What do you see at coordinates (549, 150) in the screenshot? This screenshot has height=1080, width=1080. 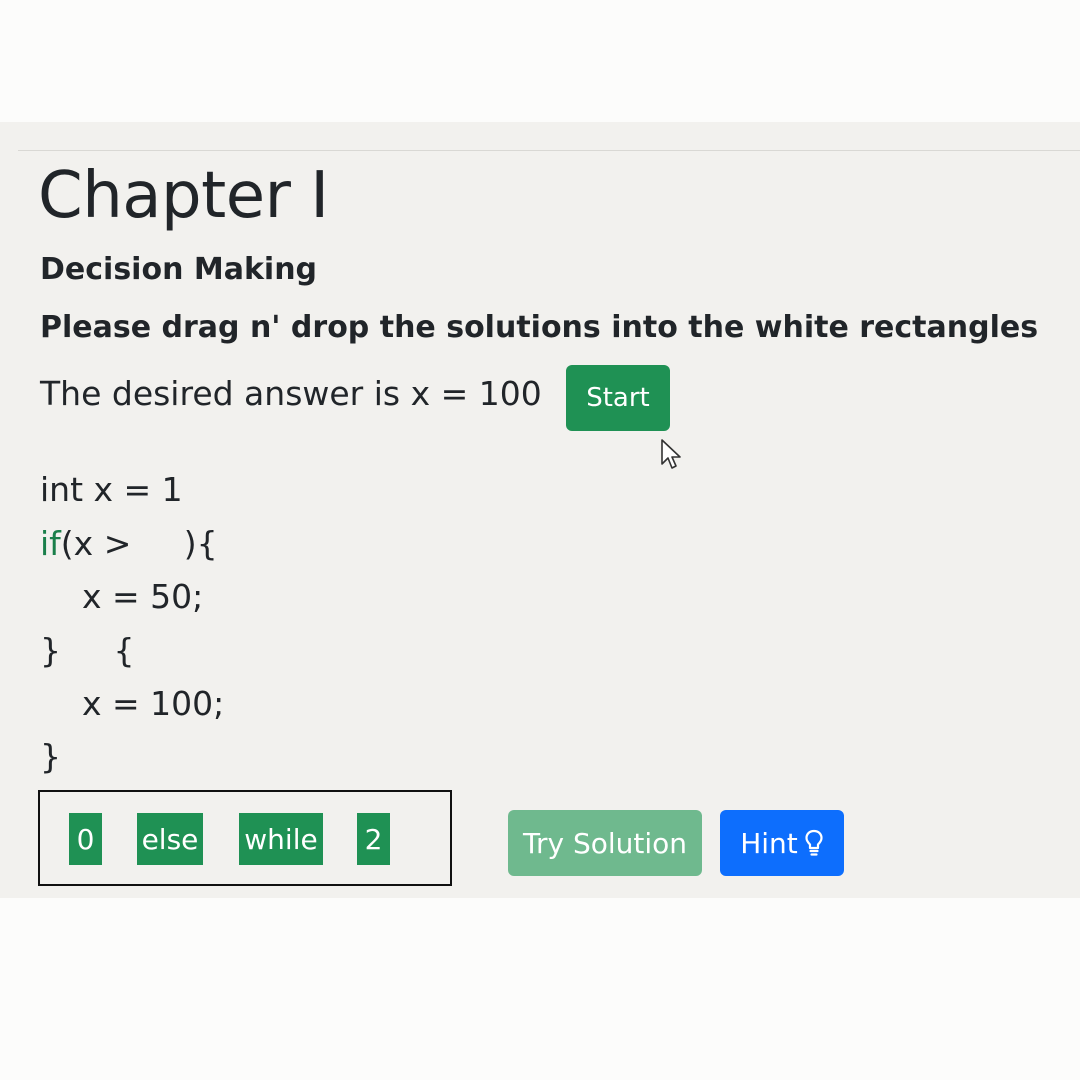 I see `top-divider` at bounding box center [549, 150].